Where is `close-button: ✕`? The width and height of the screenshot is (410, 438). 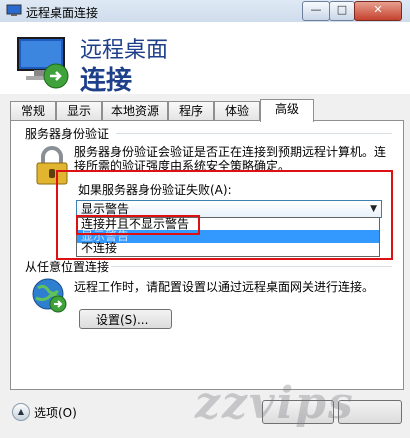
close-button: ✕ is located at coordinates (378, 11).